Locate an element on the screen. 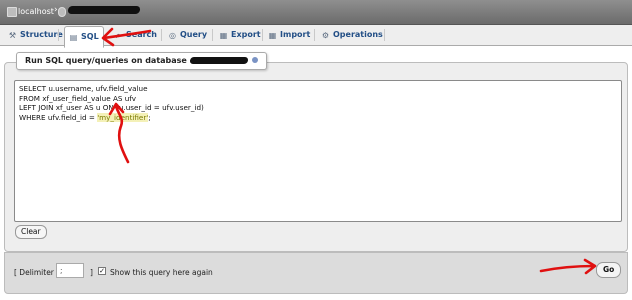 The height and width of the screenshot is (300, 632). tab-search: ⌕ Search is located at coordinates (135, 35).